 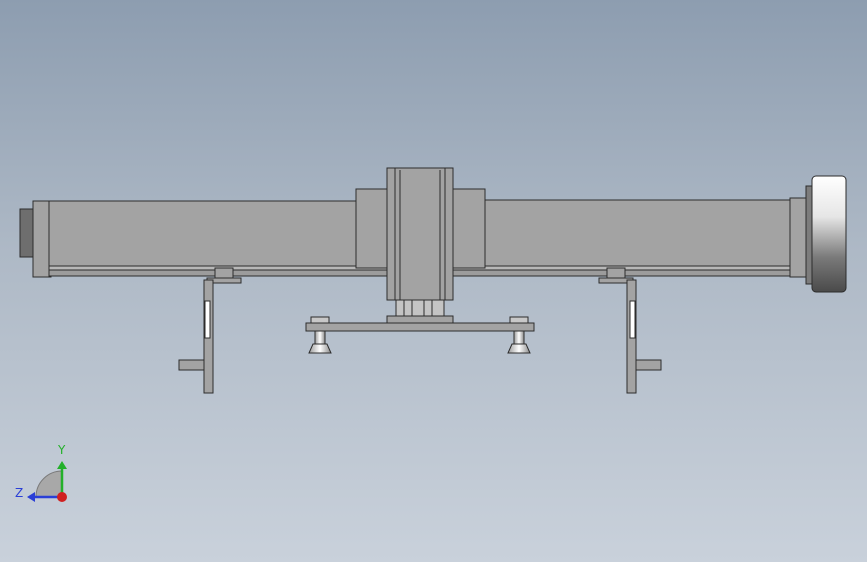 I want to click on support-bracket-right, so click(x=630, y=330).